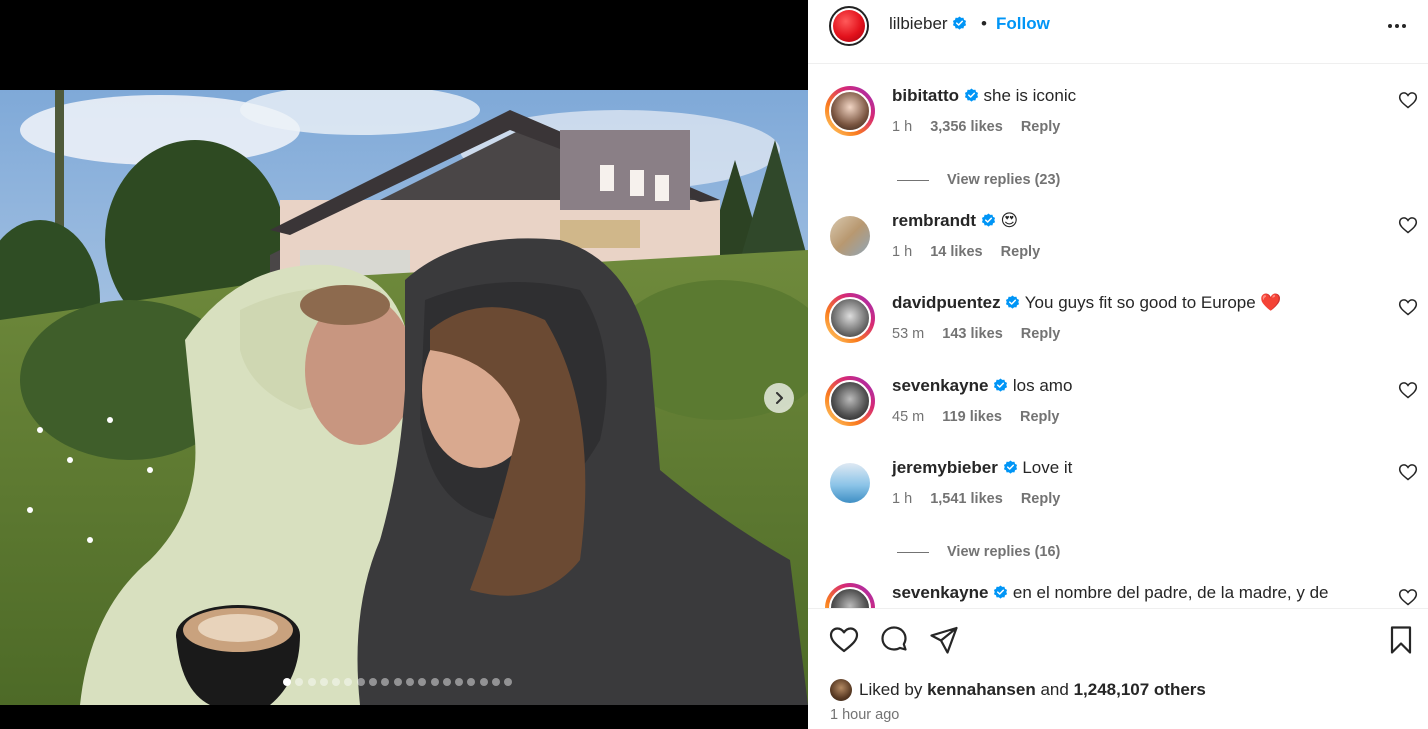 The image size is (1428, 729). What do you see at coordinates (934, 220) in the screenshot?
I see `comment-username: rembrandt` at bounding box center [934, 220].